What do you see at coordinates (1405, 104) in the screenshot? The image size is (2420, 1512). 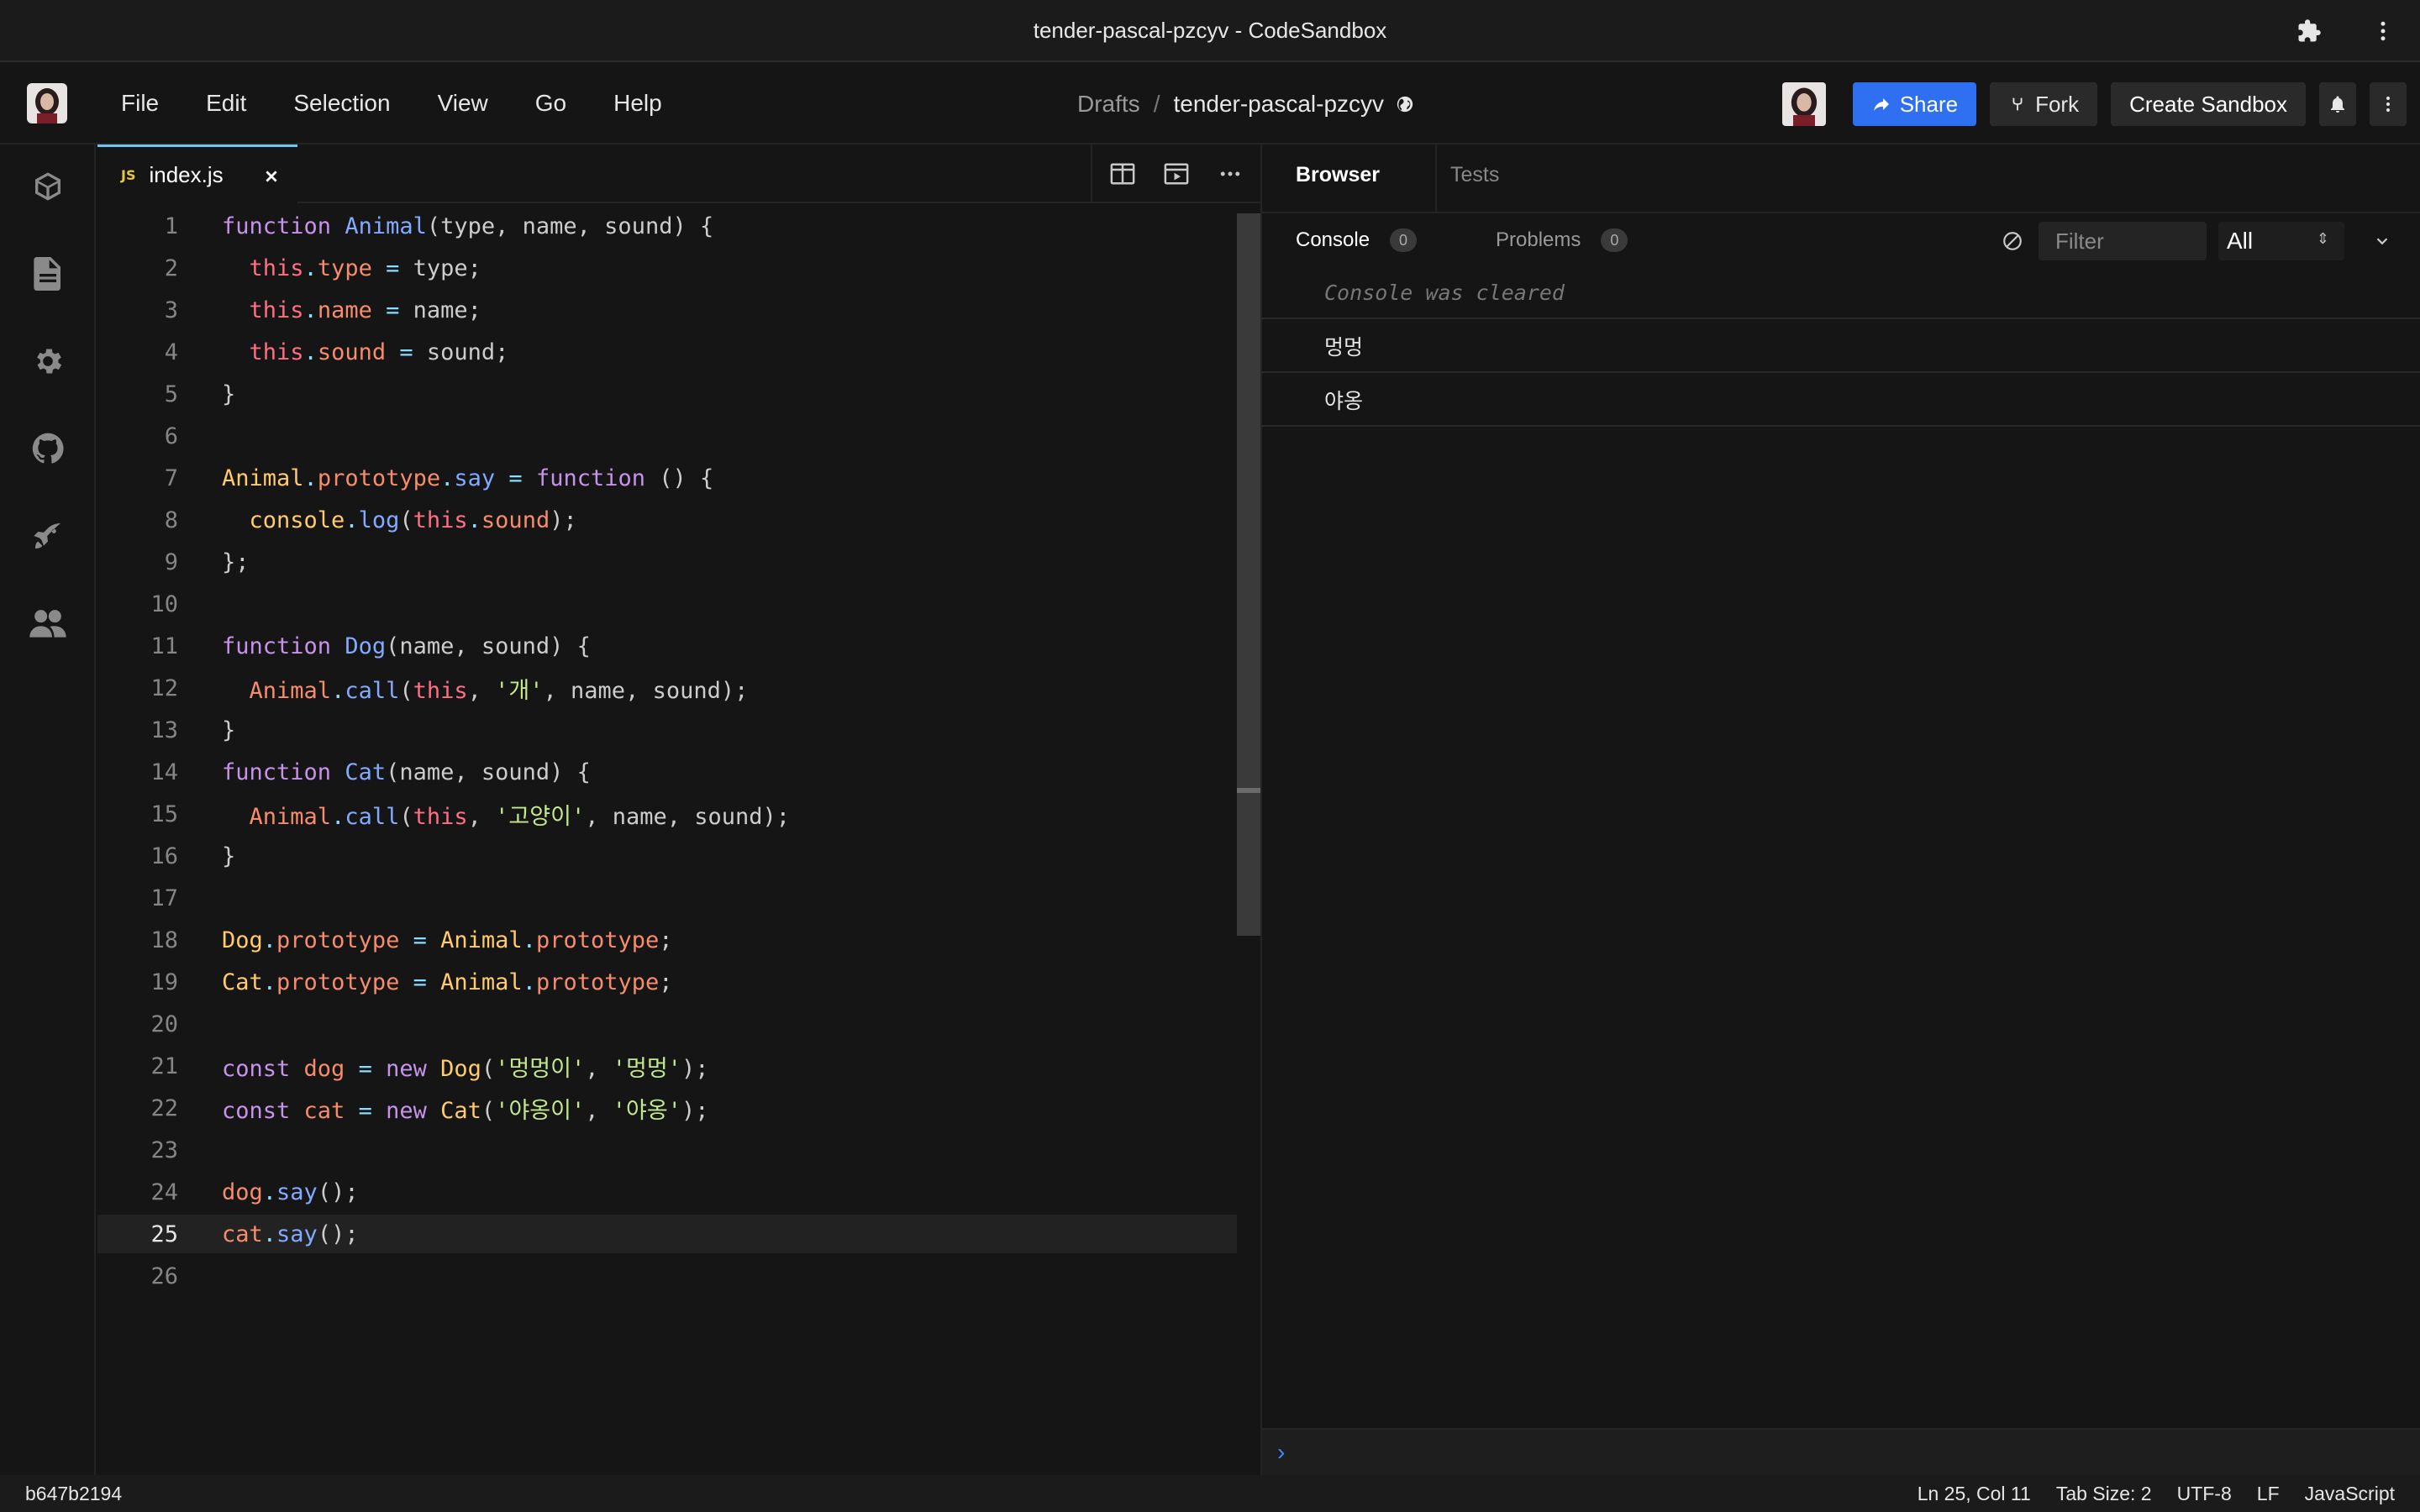 I see `globe-icon` at bounding box center [1405, 104].